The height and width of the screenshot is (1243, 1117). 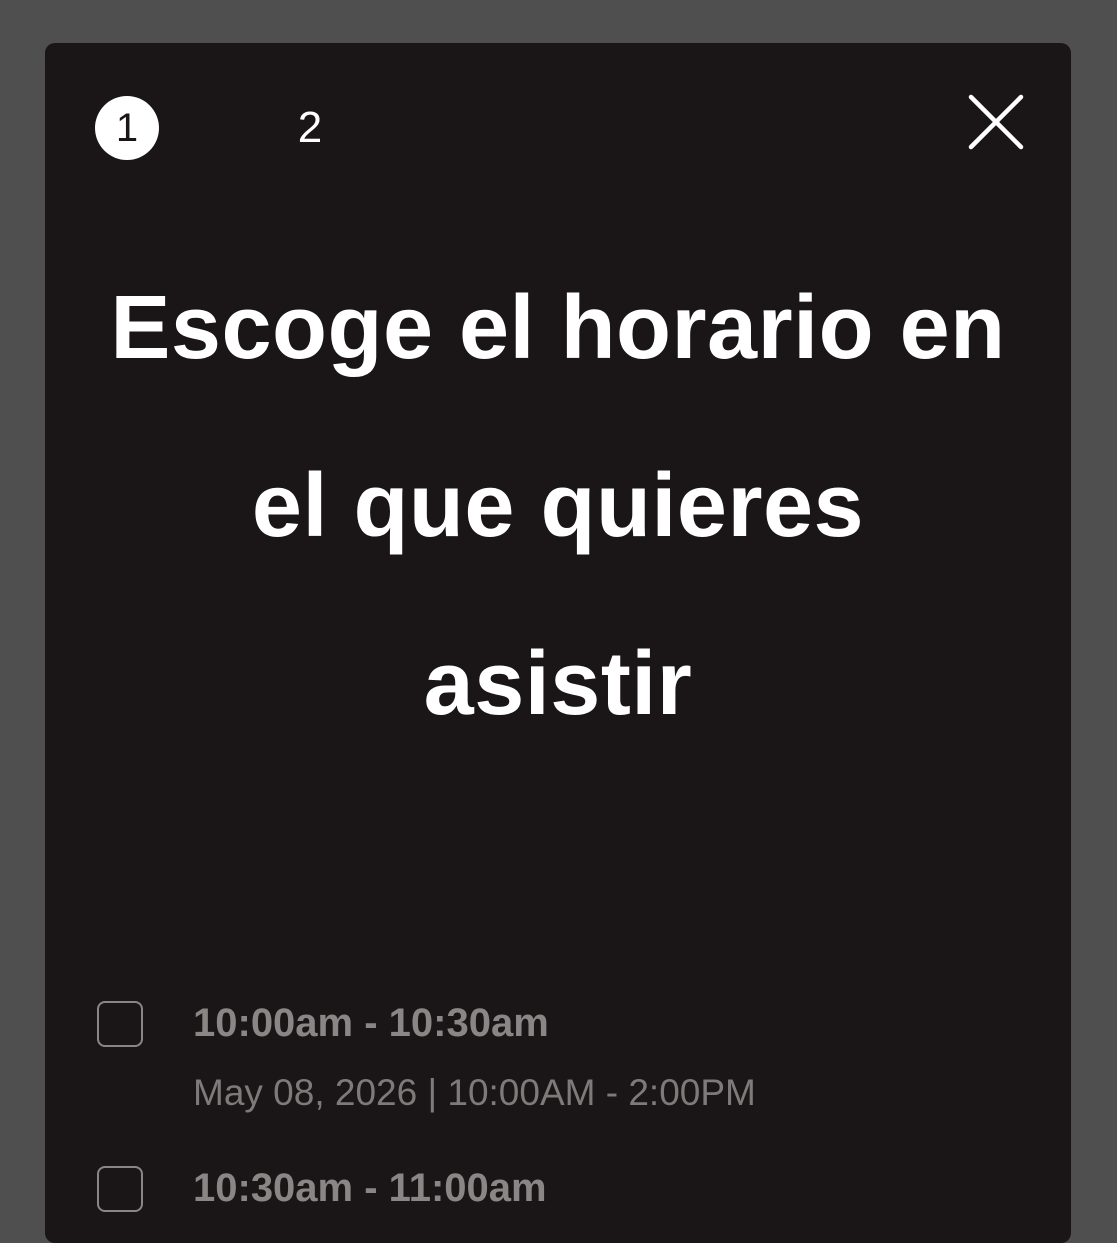 What do you see at coordinates (127, 128) in the screenshot?
I see `step-indicator-active: 1` at bounding box center [127, 128].